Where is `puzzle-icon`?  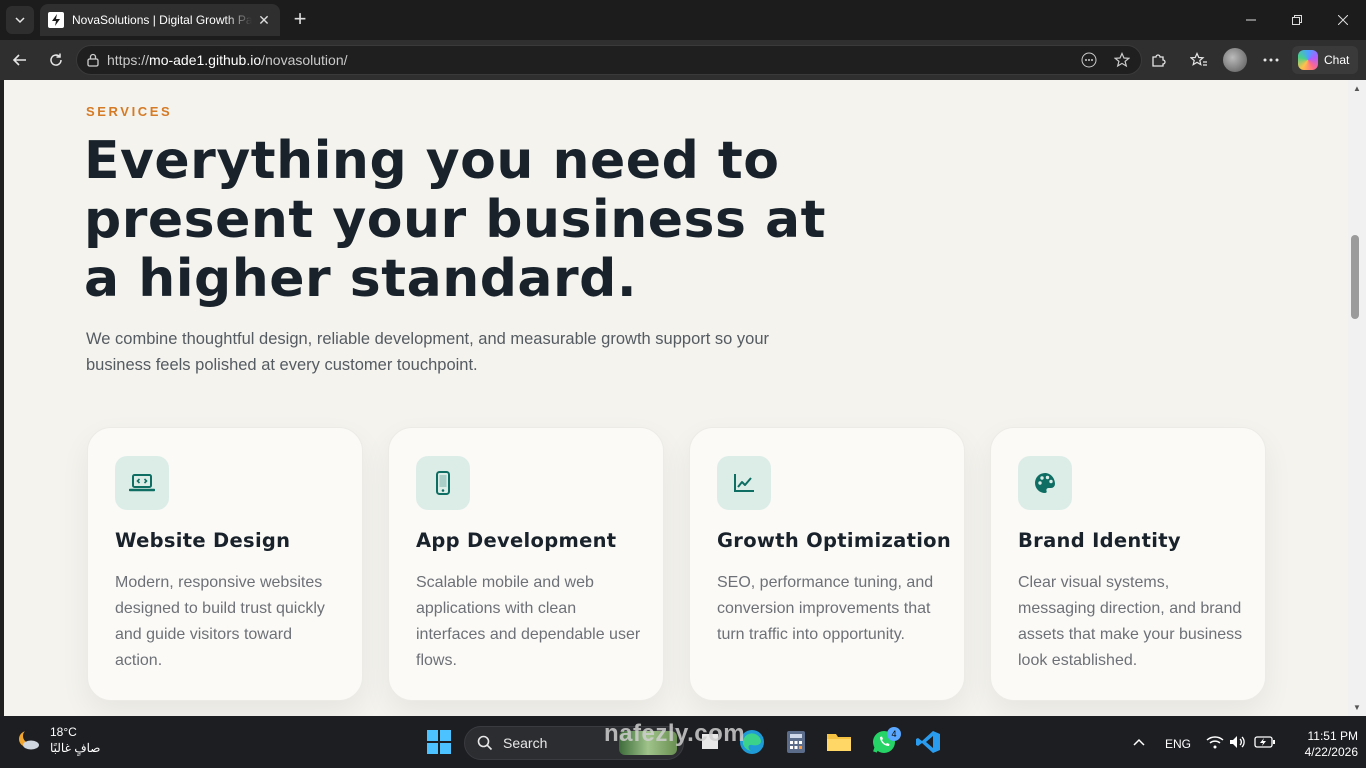 puzzle-icon is located at coordinates (1159, 60).